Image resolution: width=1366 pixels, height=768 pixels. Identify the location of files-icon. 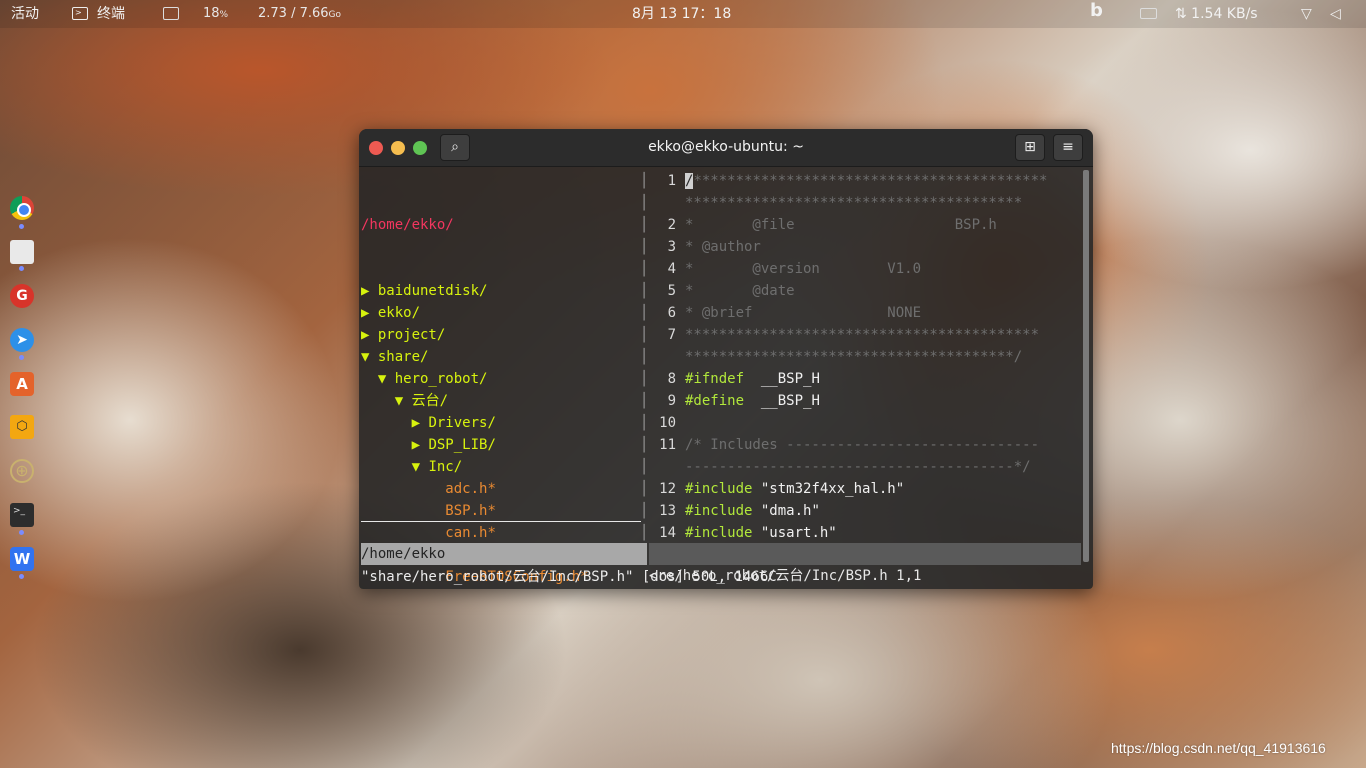
(22, 252).